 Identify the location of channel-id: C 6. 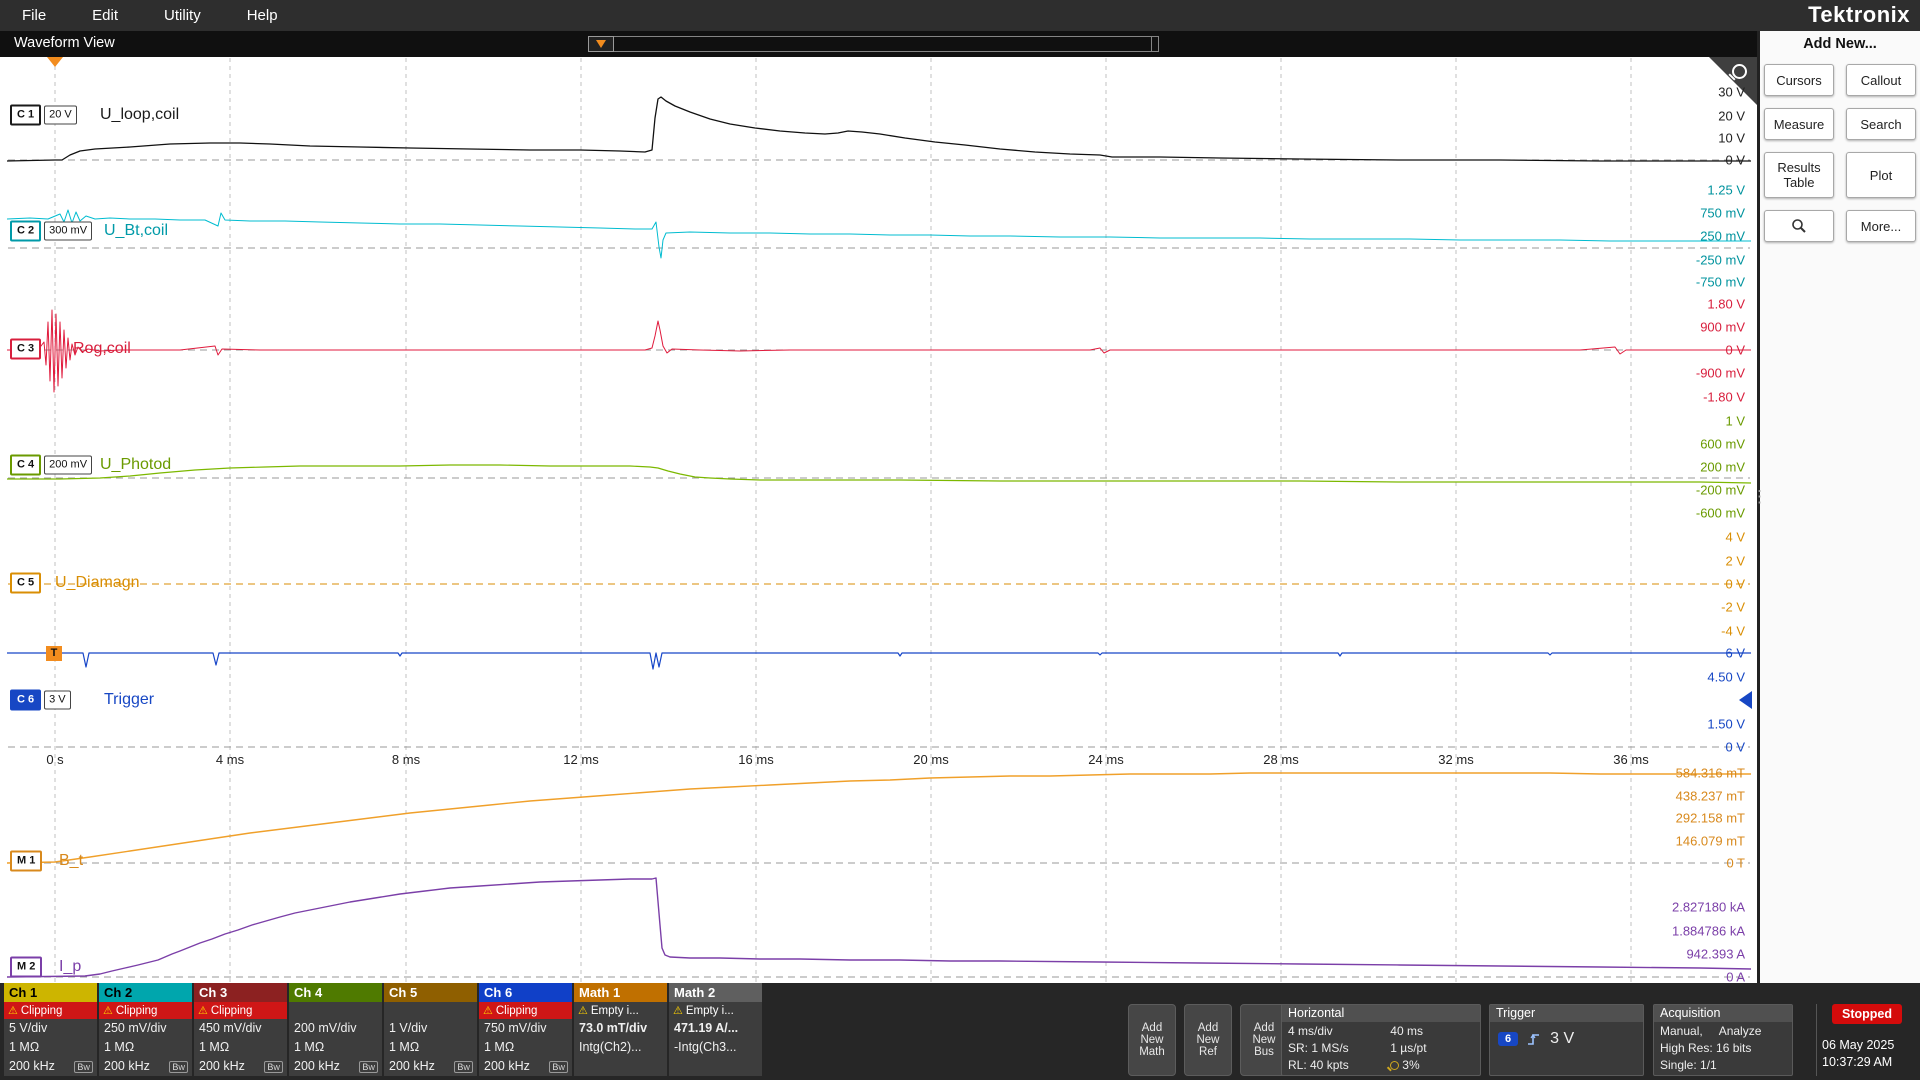
(26, 700).